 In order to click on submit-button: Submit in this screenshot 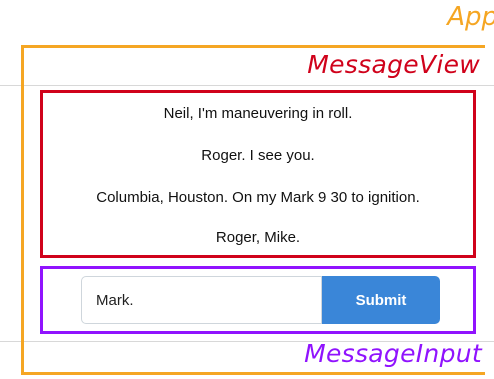, I will do `click(381, 300)`.